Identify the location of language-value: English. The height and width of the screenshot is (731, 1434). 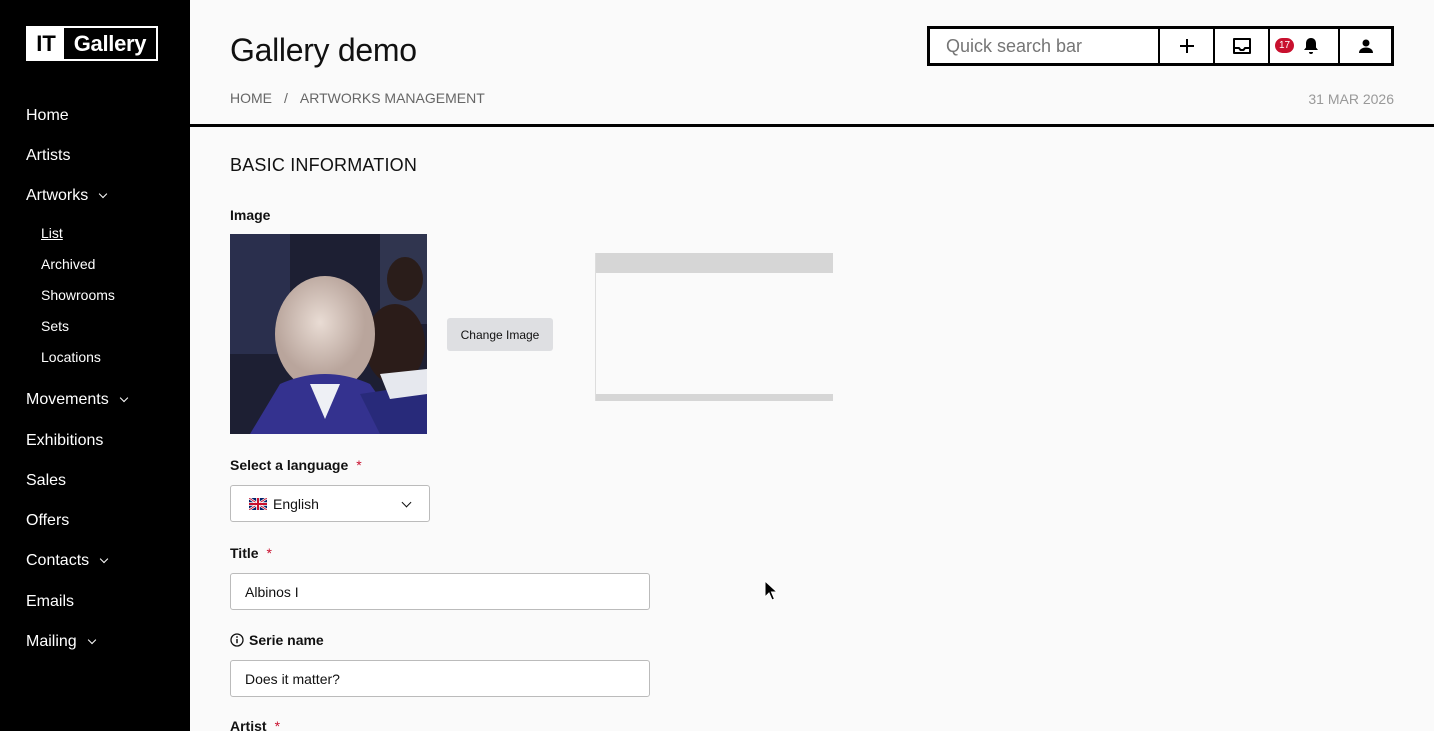
(296, 503).